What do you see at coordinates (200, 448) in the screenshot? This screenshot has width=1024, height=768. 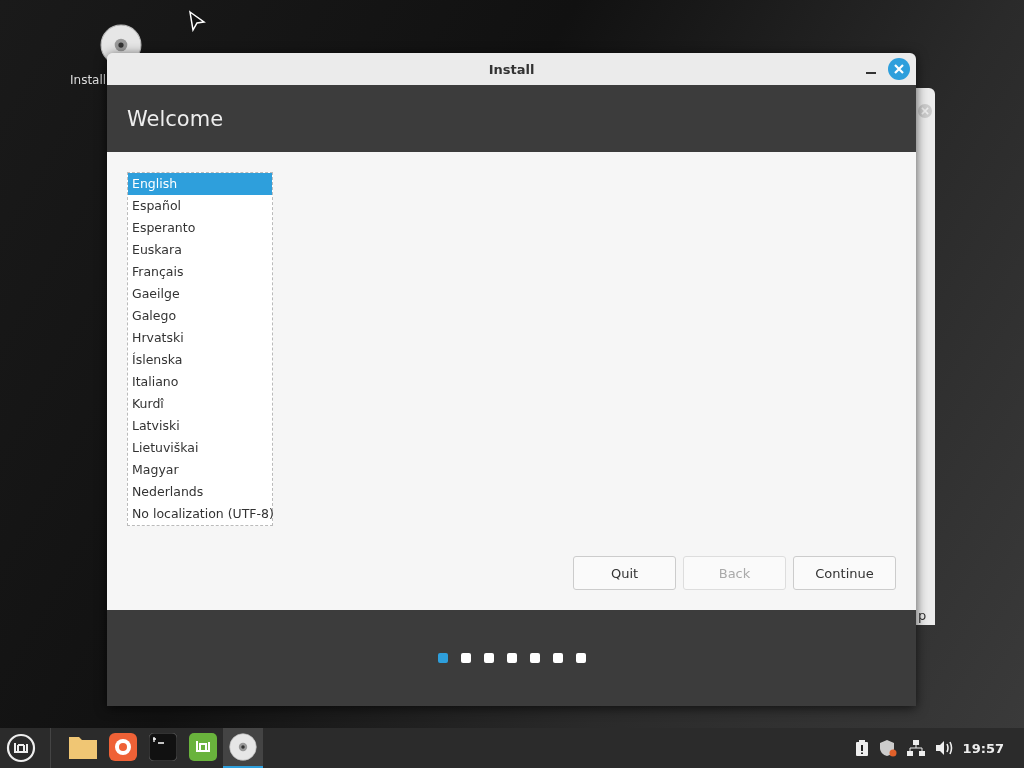 I see `language-item: Lietuviškai` at bounding box center [200, 448].